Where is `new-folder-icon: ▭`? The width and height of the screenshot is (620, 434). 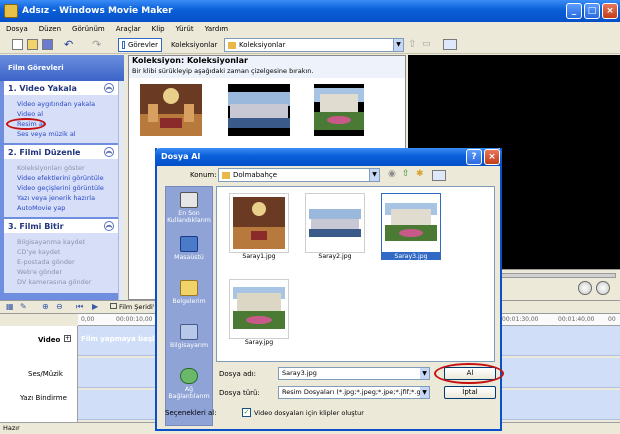
new-folder-icon: ▭ is located at coordinates (426, 44).